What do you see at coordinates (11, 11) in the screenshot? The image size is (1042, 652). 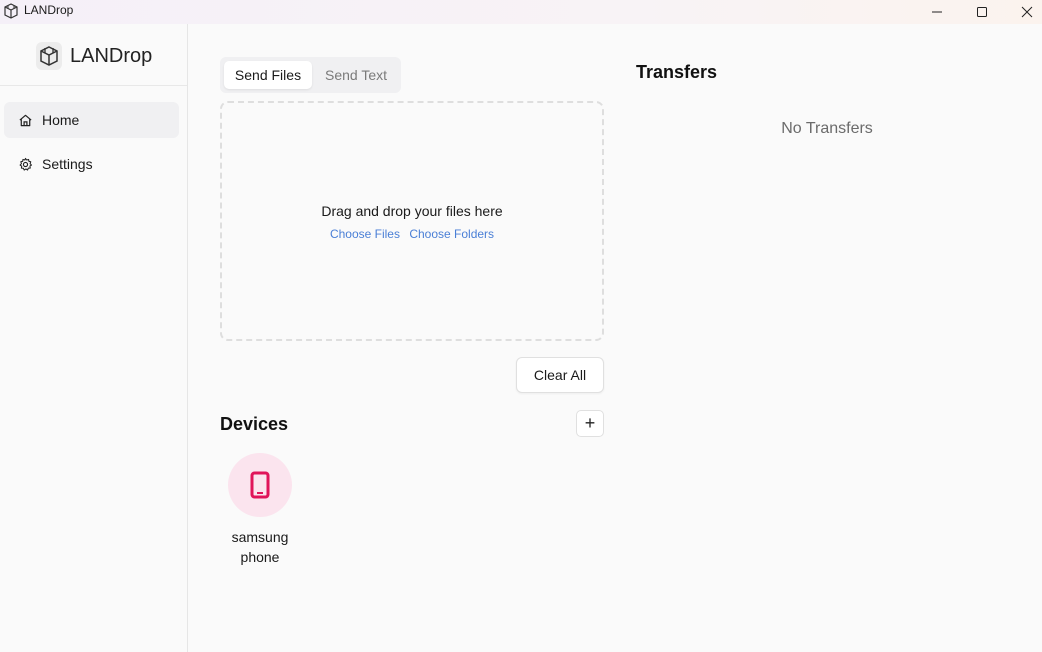 I see `app-logo-icon` at bounding box center [11, 11].